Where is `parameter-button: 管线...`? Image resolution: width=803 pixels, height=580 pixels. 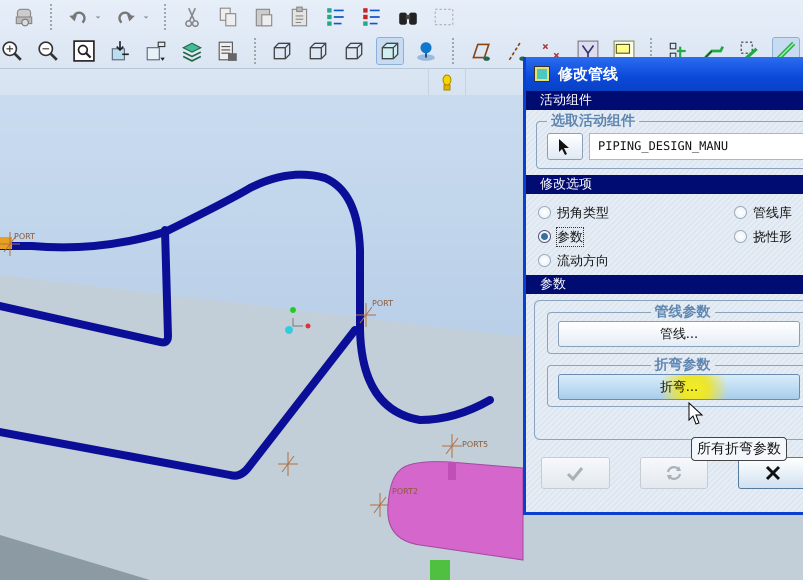 parameter-button: 管线... is located at coordinates (679, 334).